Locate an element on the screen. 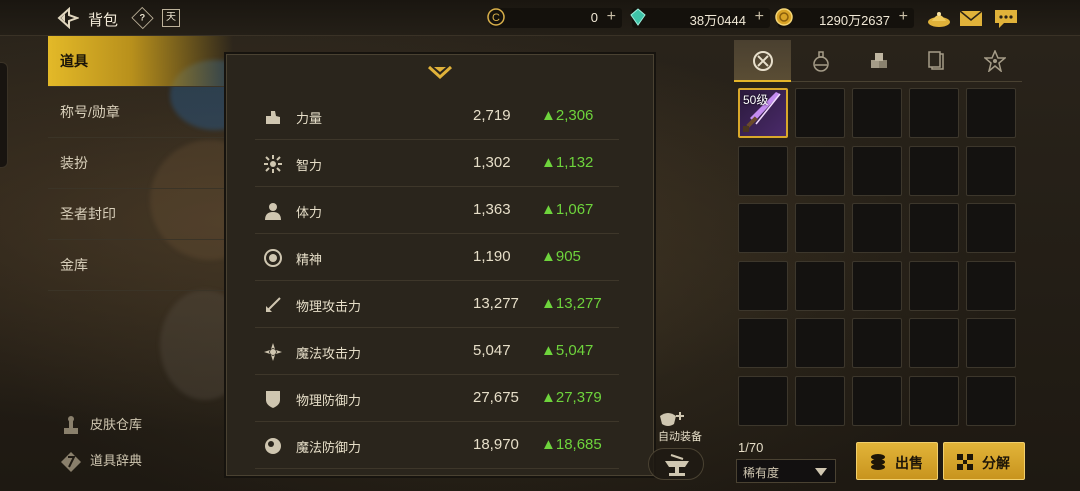  disassemble-button: 分解 is located at coordinates (984, 461).